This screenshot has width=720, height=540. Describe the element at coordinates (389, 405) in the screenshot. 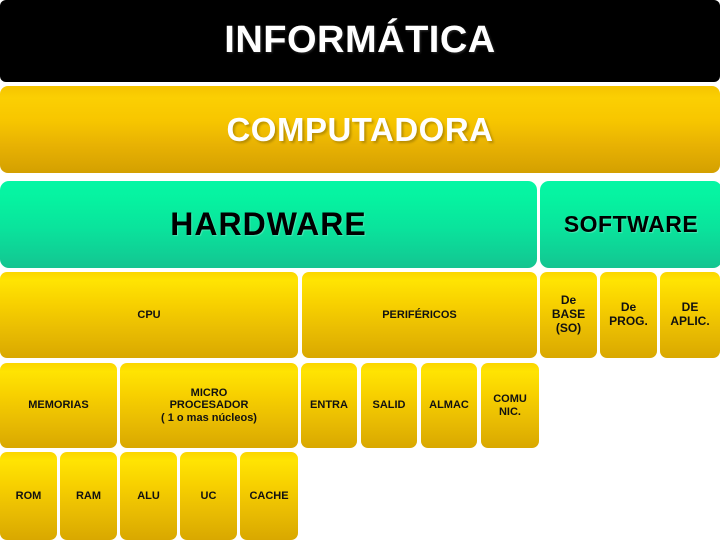

I see `diagram-node-salida: SALID` at that location.